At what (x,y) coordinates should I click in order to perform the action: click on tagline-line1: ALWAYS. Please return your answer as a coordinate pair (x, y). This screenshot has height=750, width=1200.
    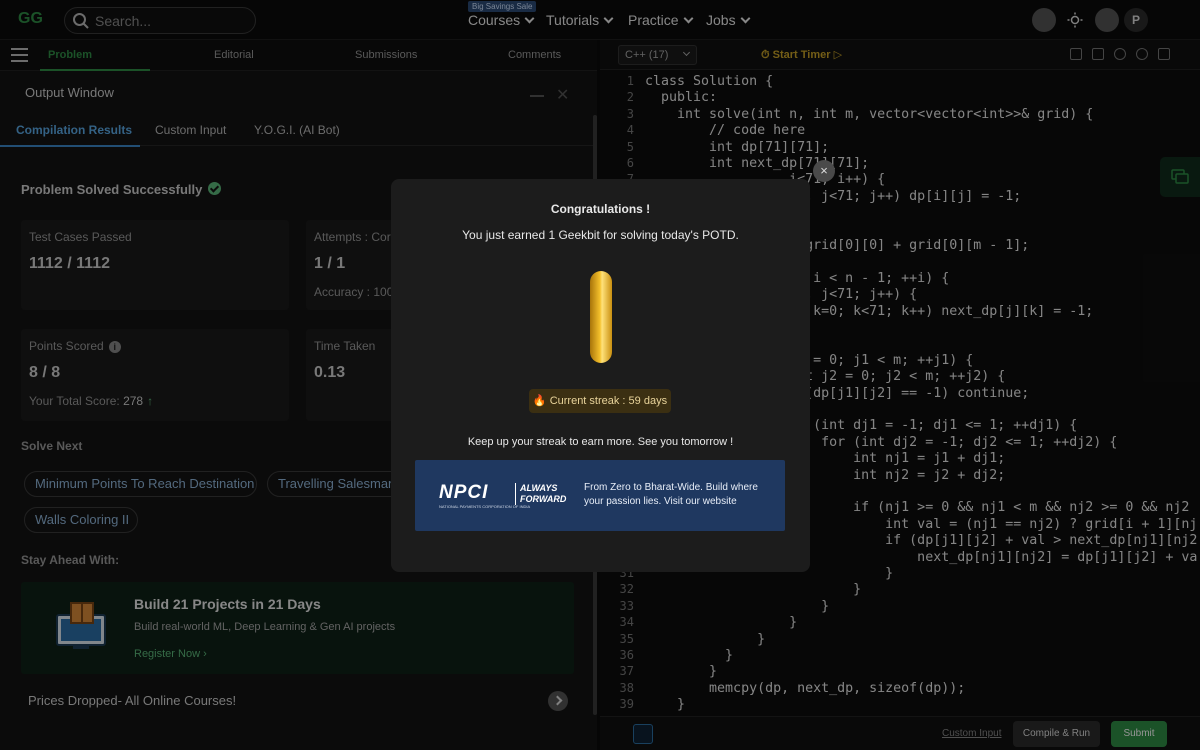
    Looking at the image, I should click on (539, 488).